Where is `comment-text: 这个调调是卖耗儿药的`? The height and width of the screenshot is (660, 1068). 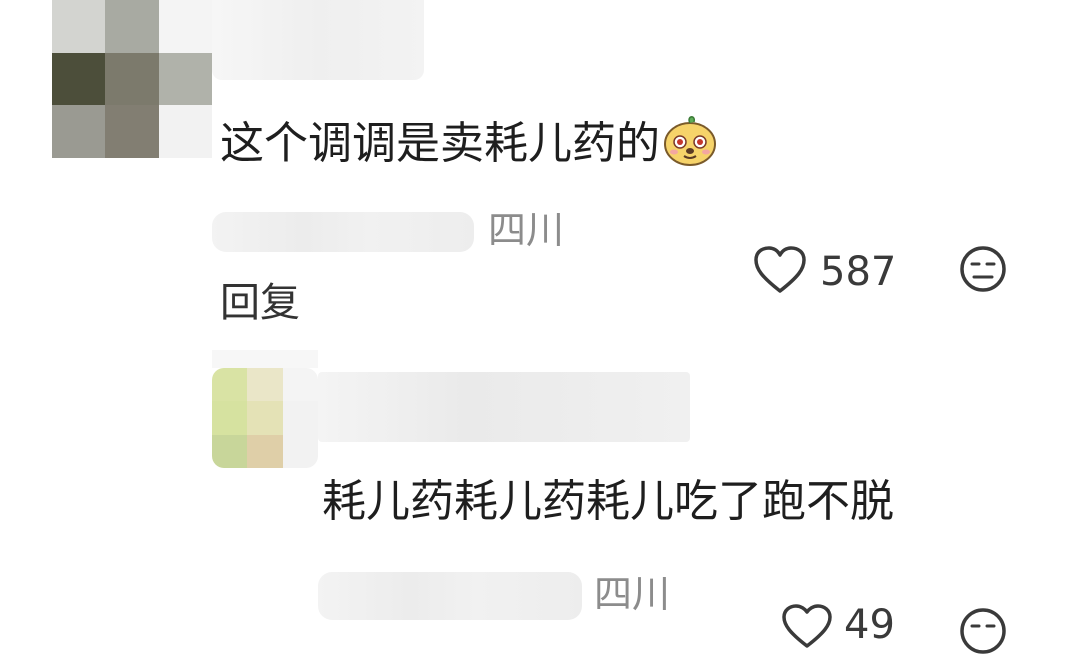 comment-text: 这个调调是卖耗儿药的 is located at coordinates (469, 146).